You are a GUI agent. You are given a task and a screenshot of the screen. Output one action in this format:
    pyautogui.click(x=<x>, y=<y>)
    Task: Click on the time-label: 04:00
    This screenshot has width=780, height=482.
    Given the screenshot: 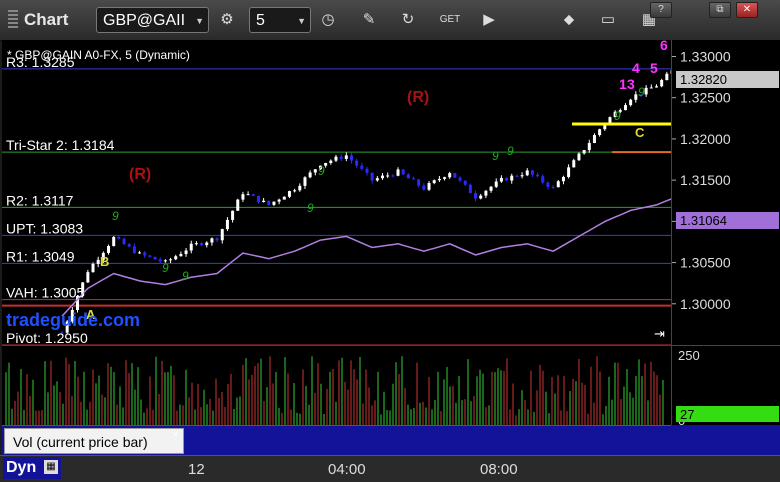 What is the action you would take?
    pyautogui.click(x=347, y=469)
    